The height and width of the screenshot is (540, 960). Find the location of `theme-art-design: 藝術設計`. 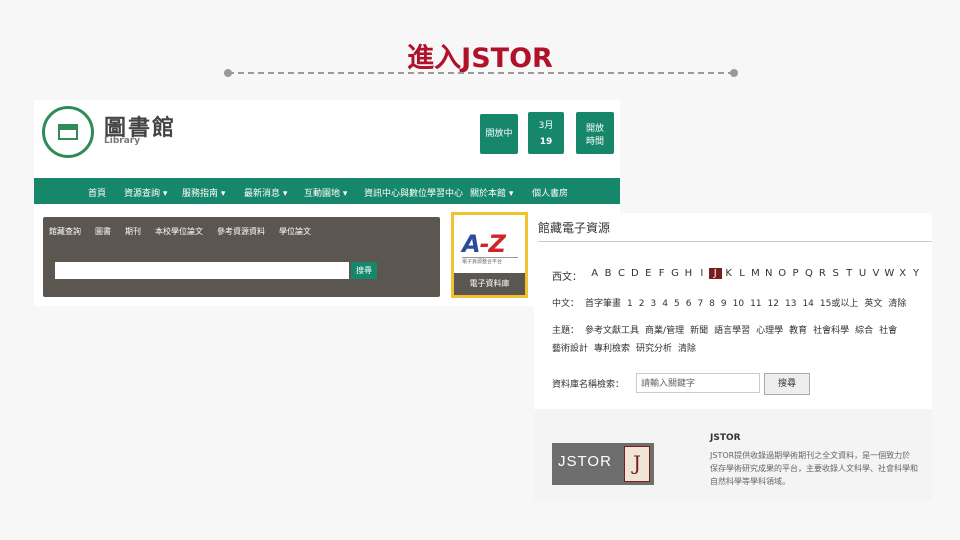

theme-art-design: 藝術設計 is located at coordinates (570, 349).